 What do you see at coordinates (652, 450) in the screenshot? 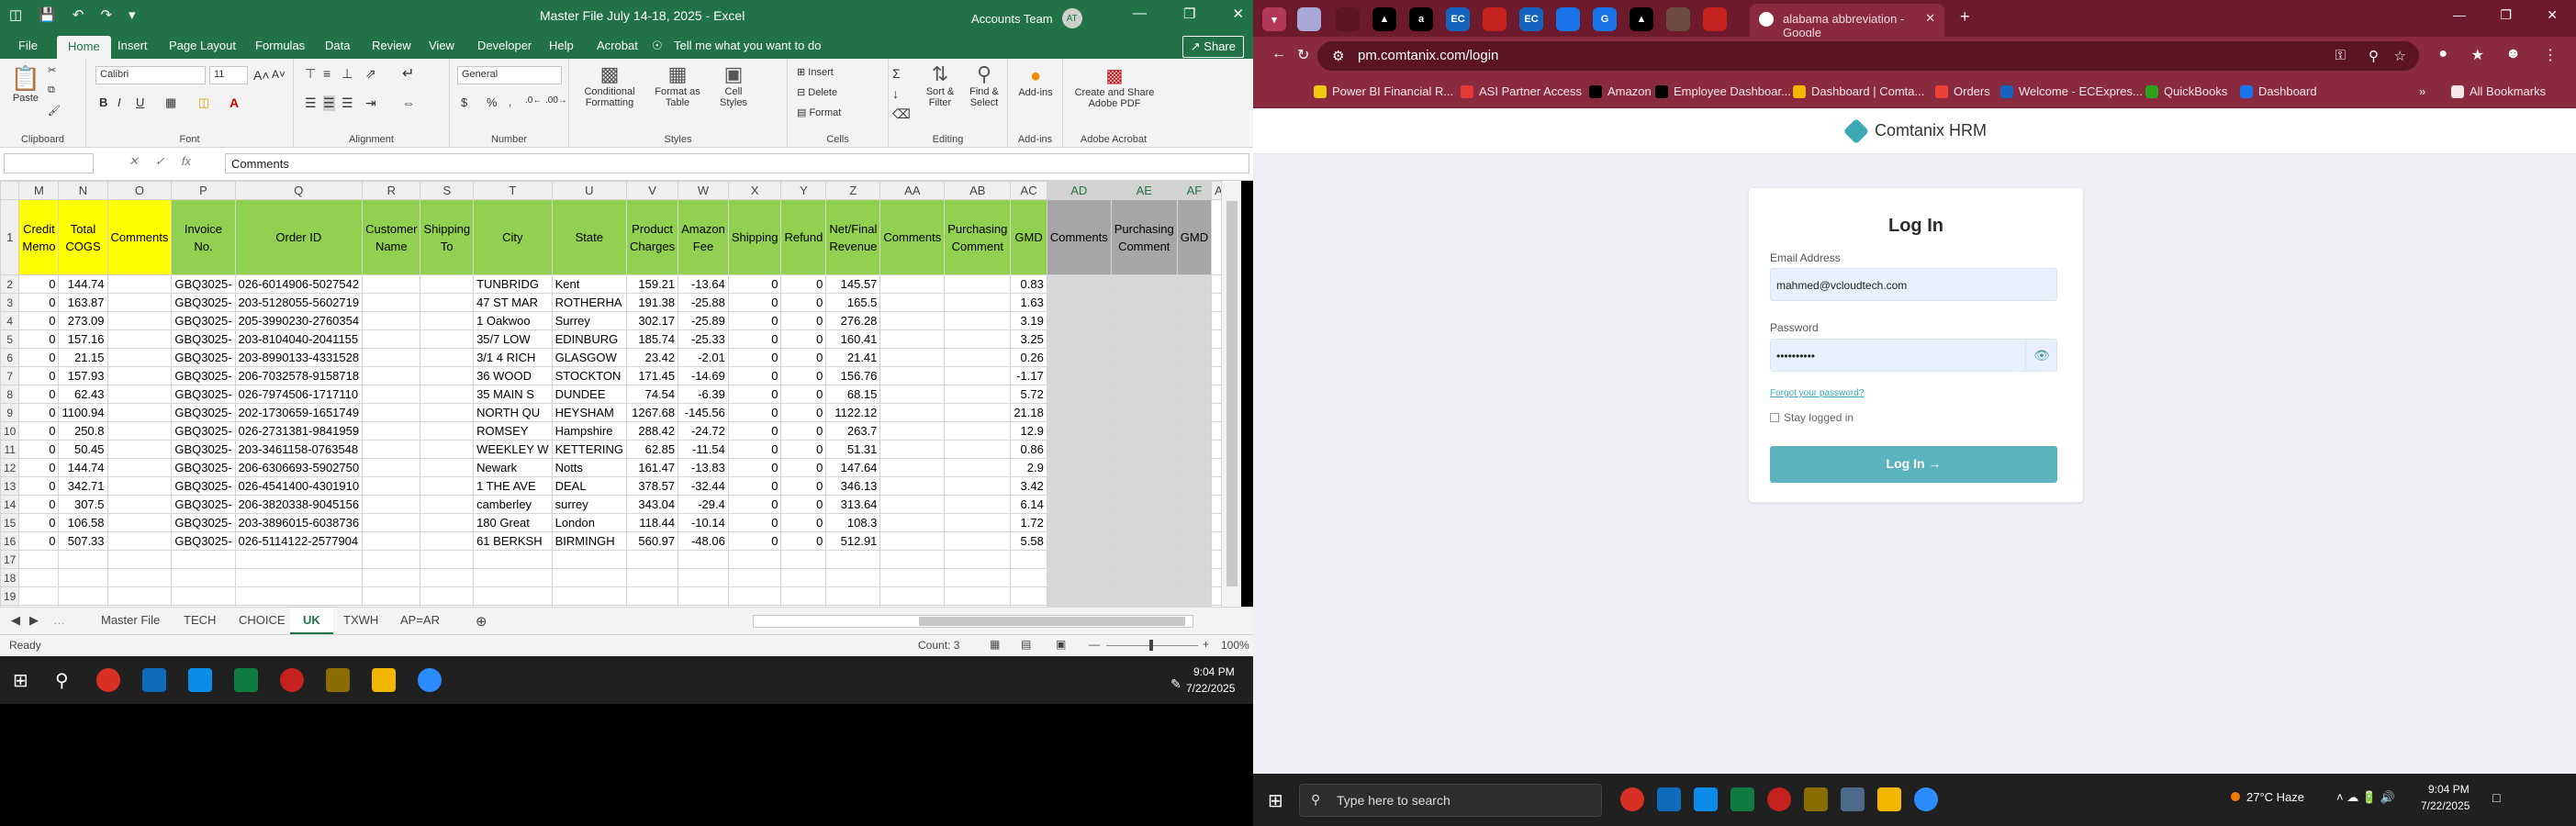
I see `cell: 62.85` at bounding box center [652, 450].